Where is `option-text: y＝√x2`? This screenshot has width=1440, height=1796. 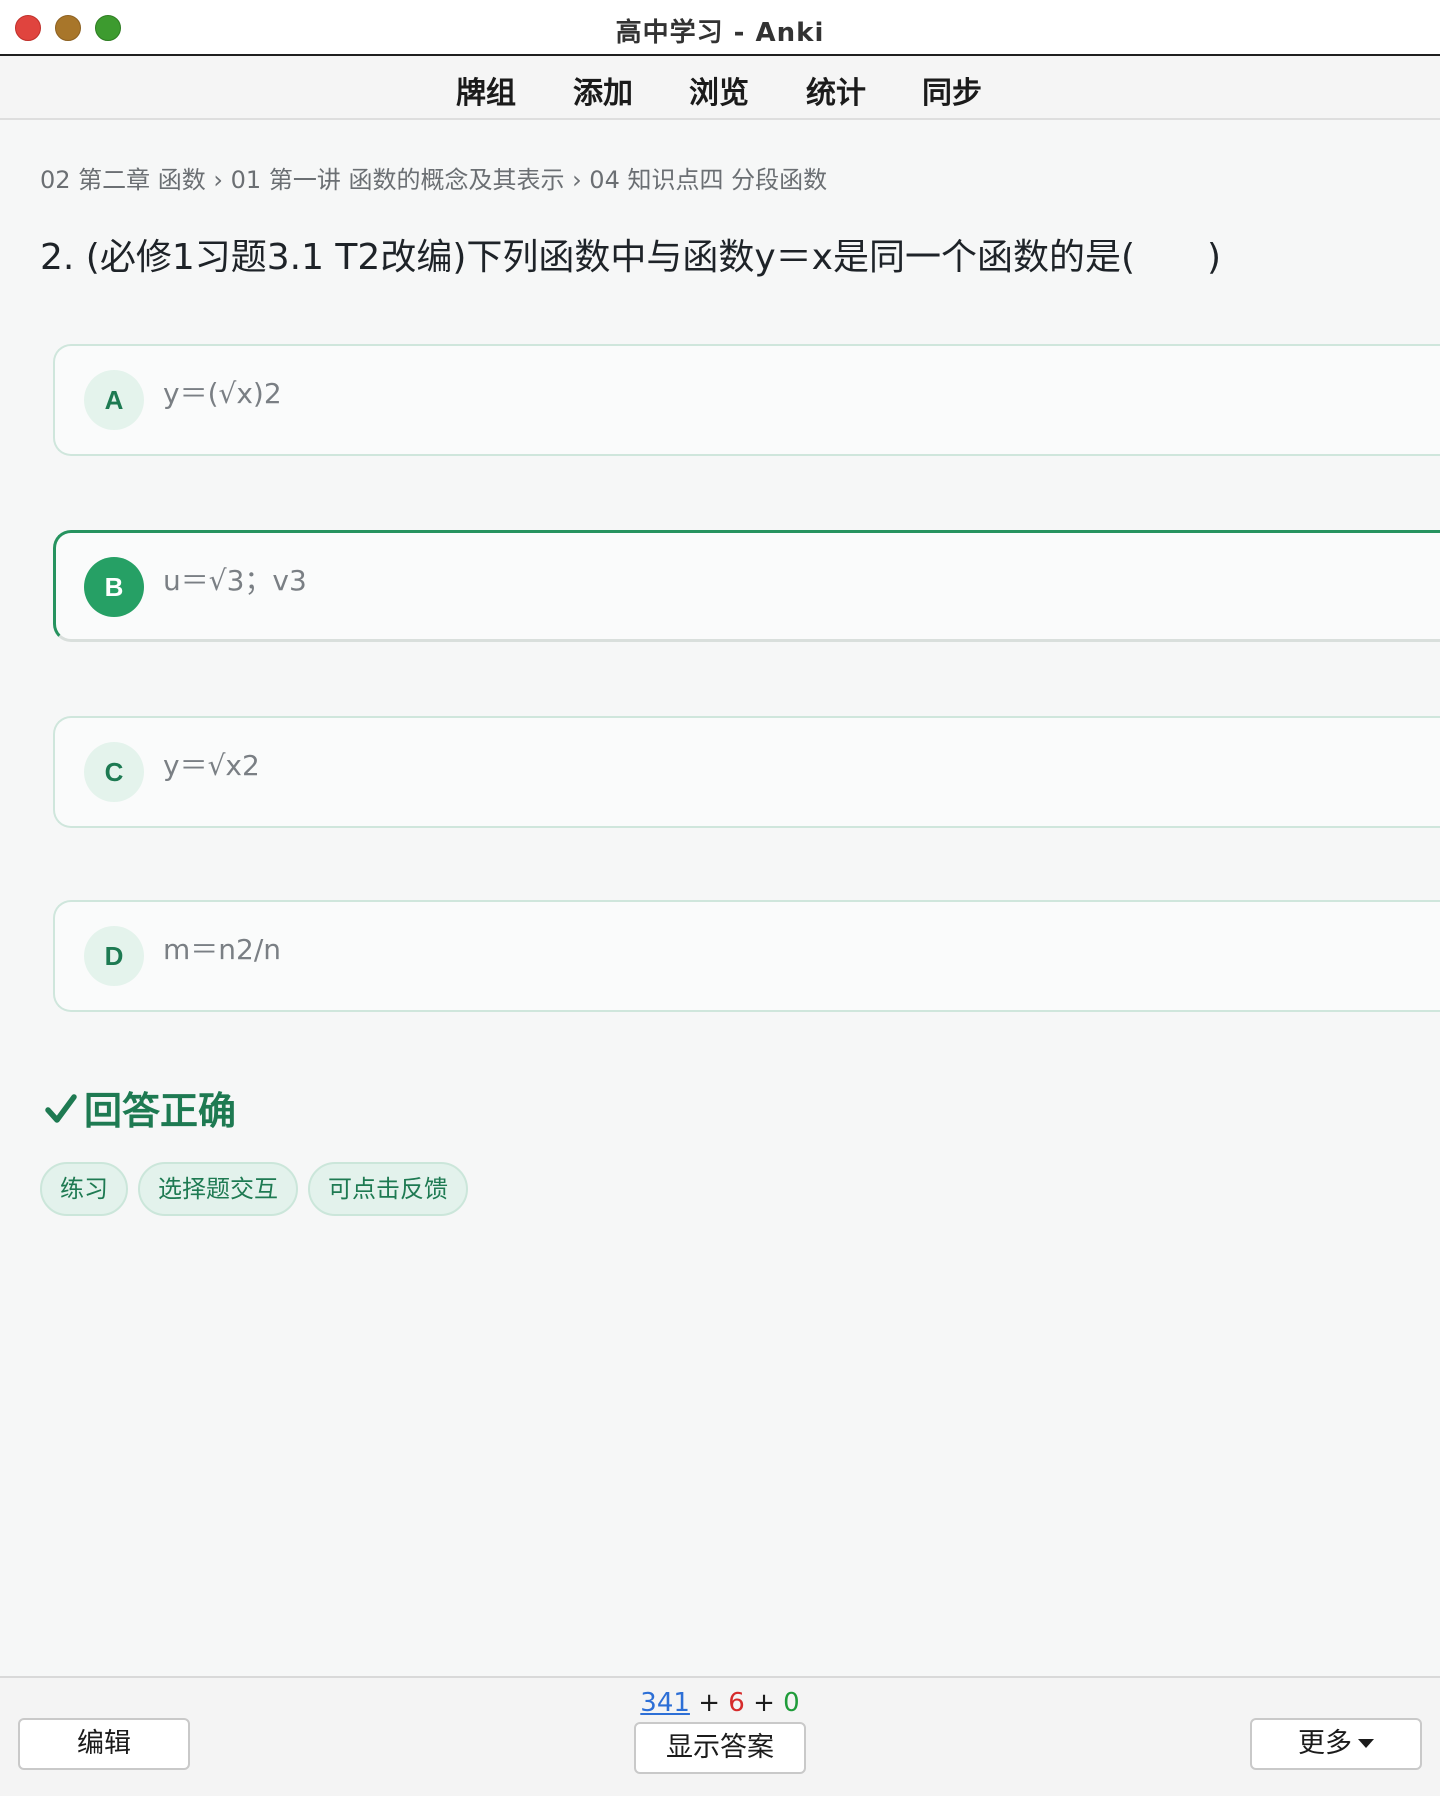
option-text: y＝√x2 is located at coordinates (211, 765).